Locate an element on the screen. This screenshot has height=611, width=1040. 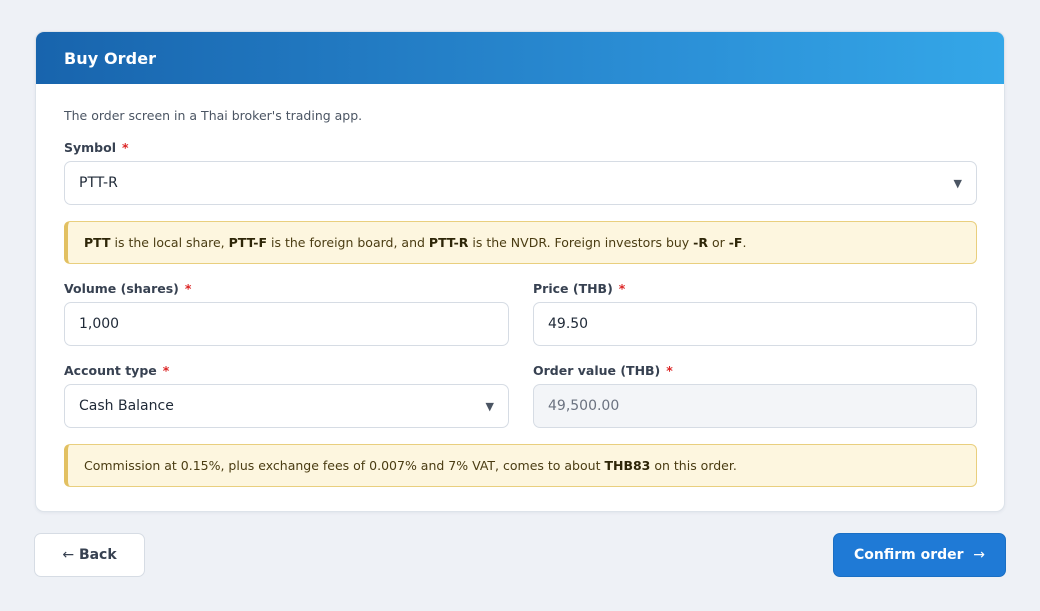
order-value-field-value: 49,500.00 is located at coordinates (584, 406).